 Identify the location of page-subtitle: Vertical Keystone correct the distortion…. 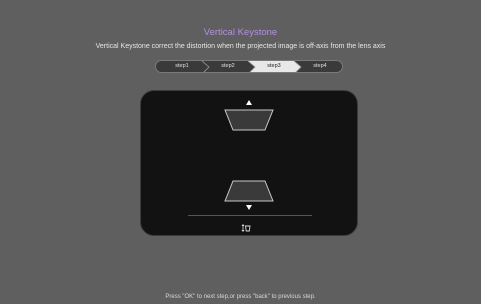
(240, 46).